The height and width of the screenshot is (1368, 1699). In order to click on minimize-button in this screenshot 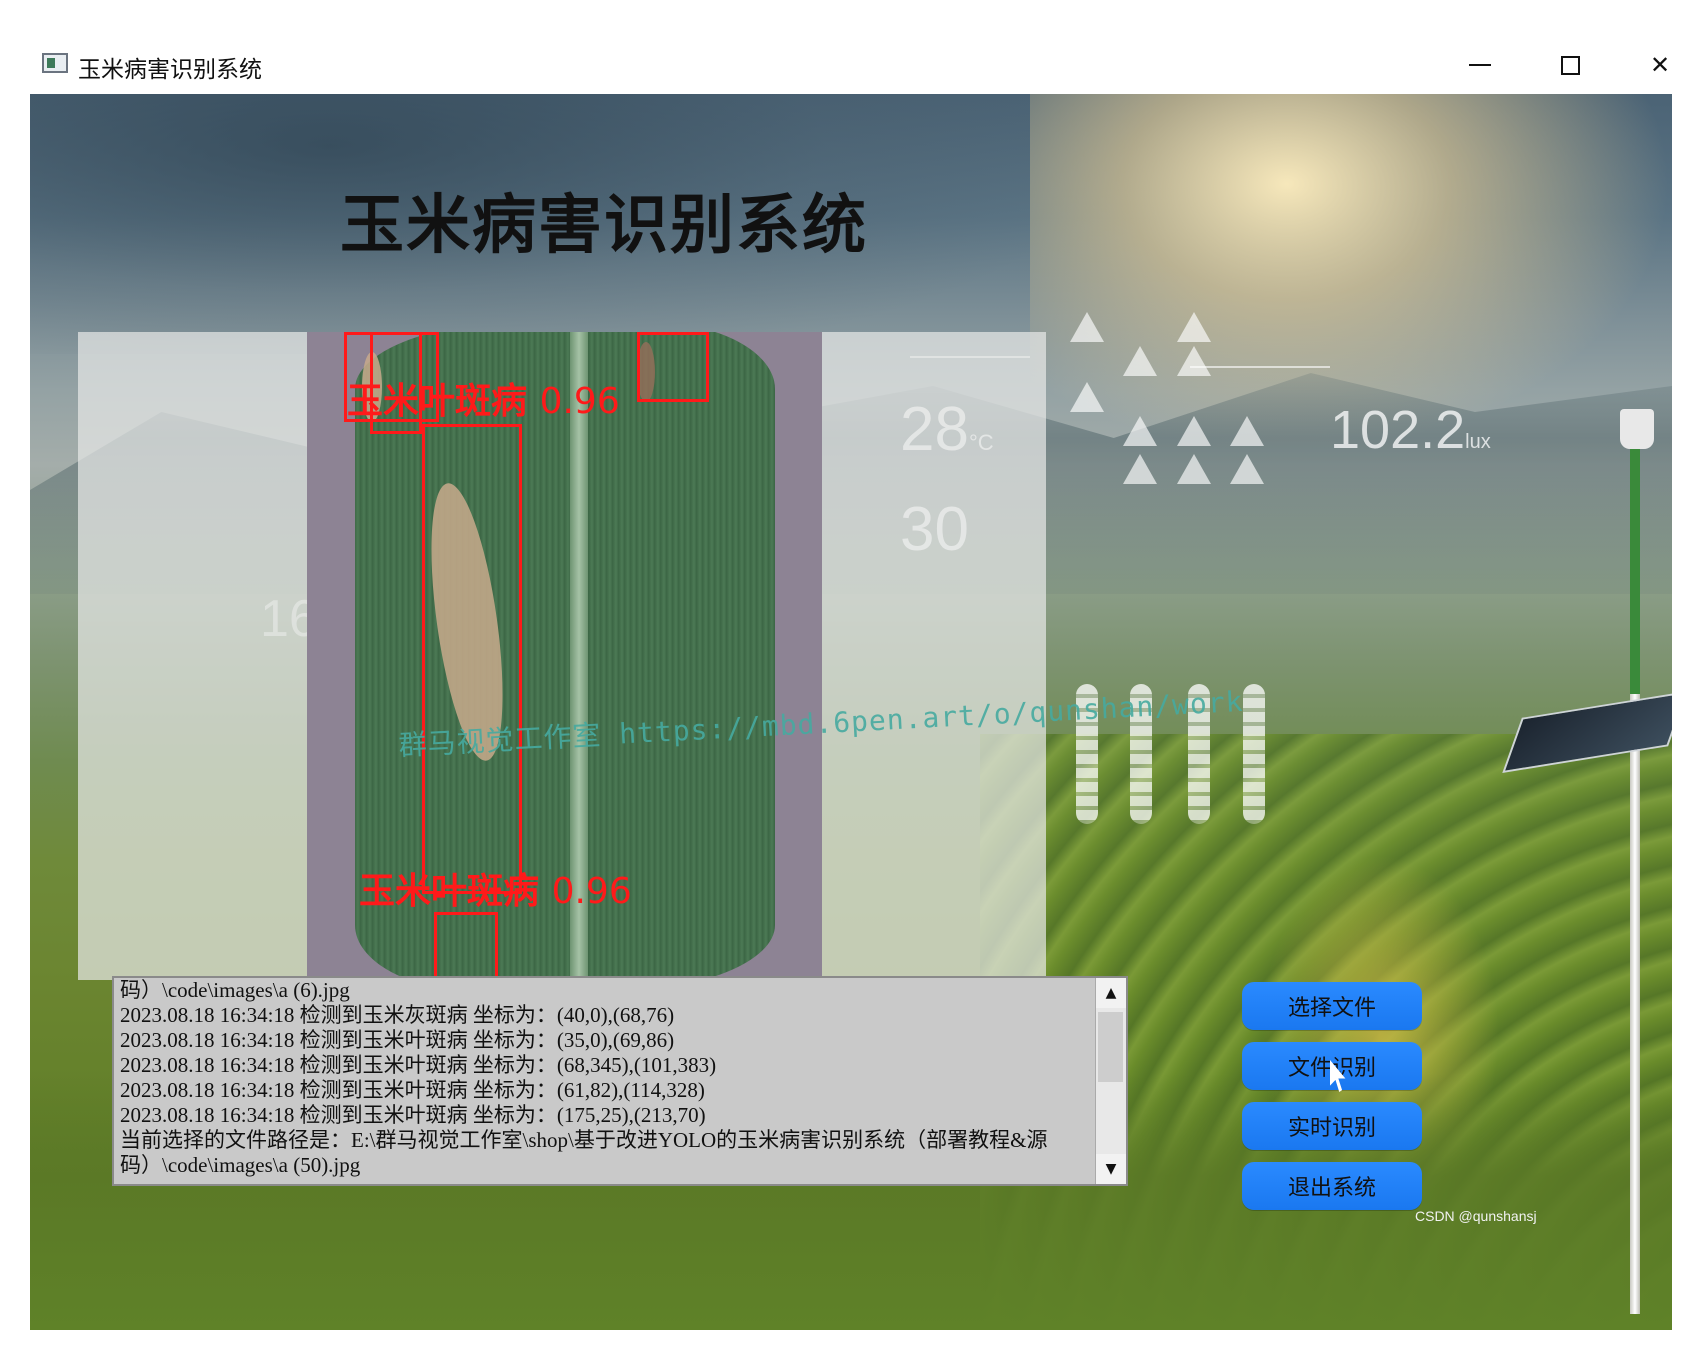, I will do `click(1480, 65)`.